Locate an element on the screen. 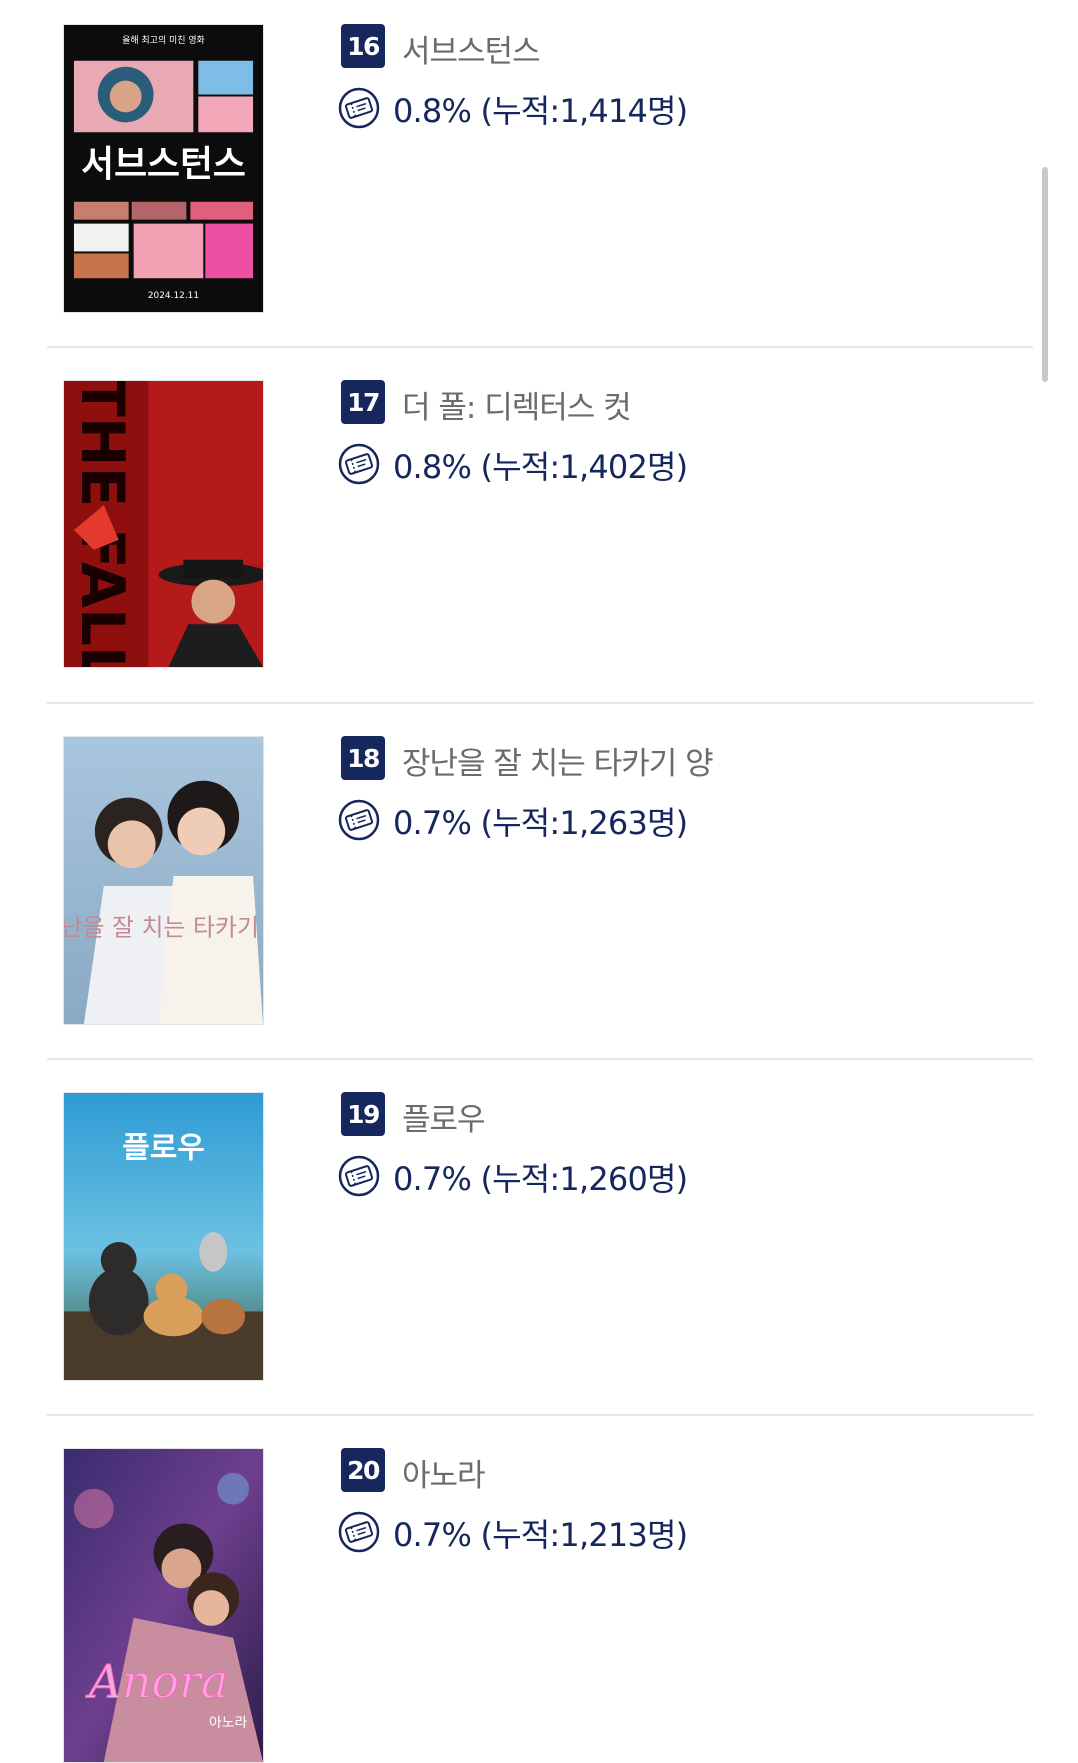  poster-image: 장난을 잘 치는 타카기 양 is located at coordinates (163, 880).